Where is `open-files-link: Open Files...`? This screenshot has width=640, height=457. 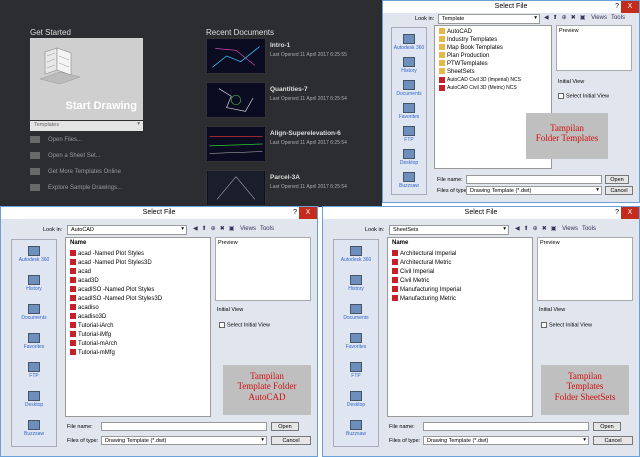
open-files-link: Open Files... is located at coordinates (56, 139).